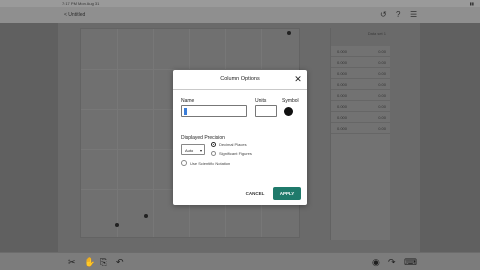 The height and width of the screenshot is (270, 480). Describe the element at coordinates (213, 153) in the screenshot. I see `significant-figures-radio` at that location.